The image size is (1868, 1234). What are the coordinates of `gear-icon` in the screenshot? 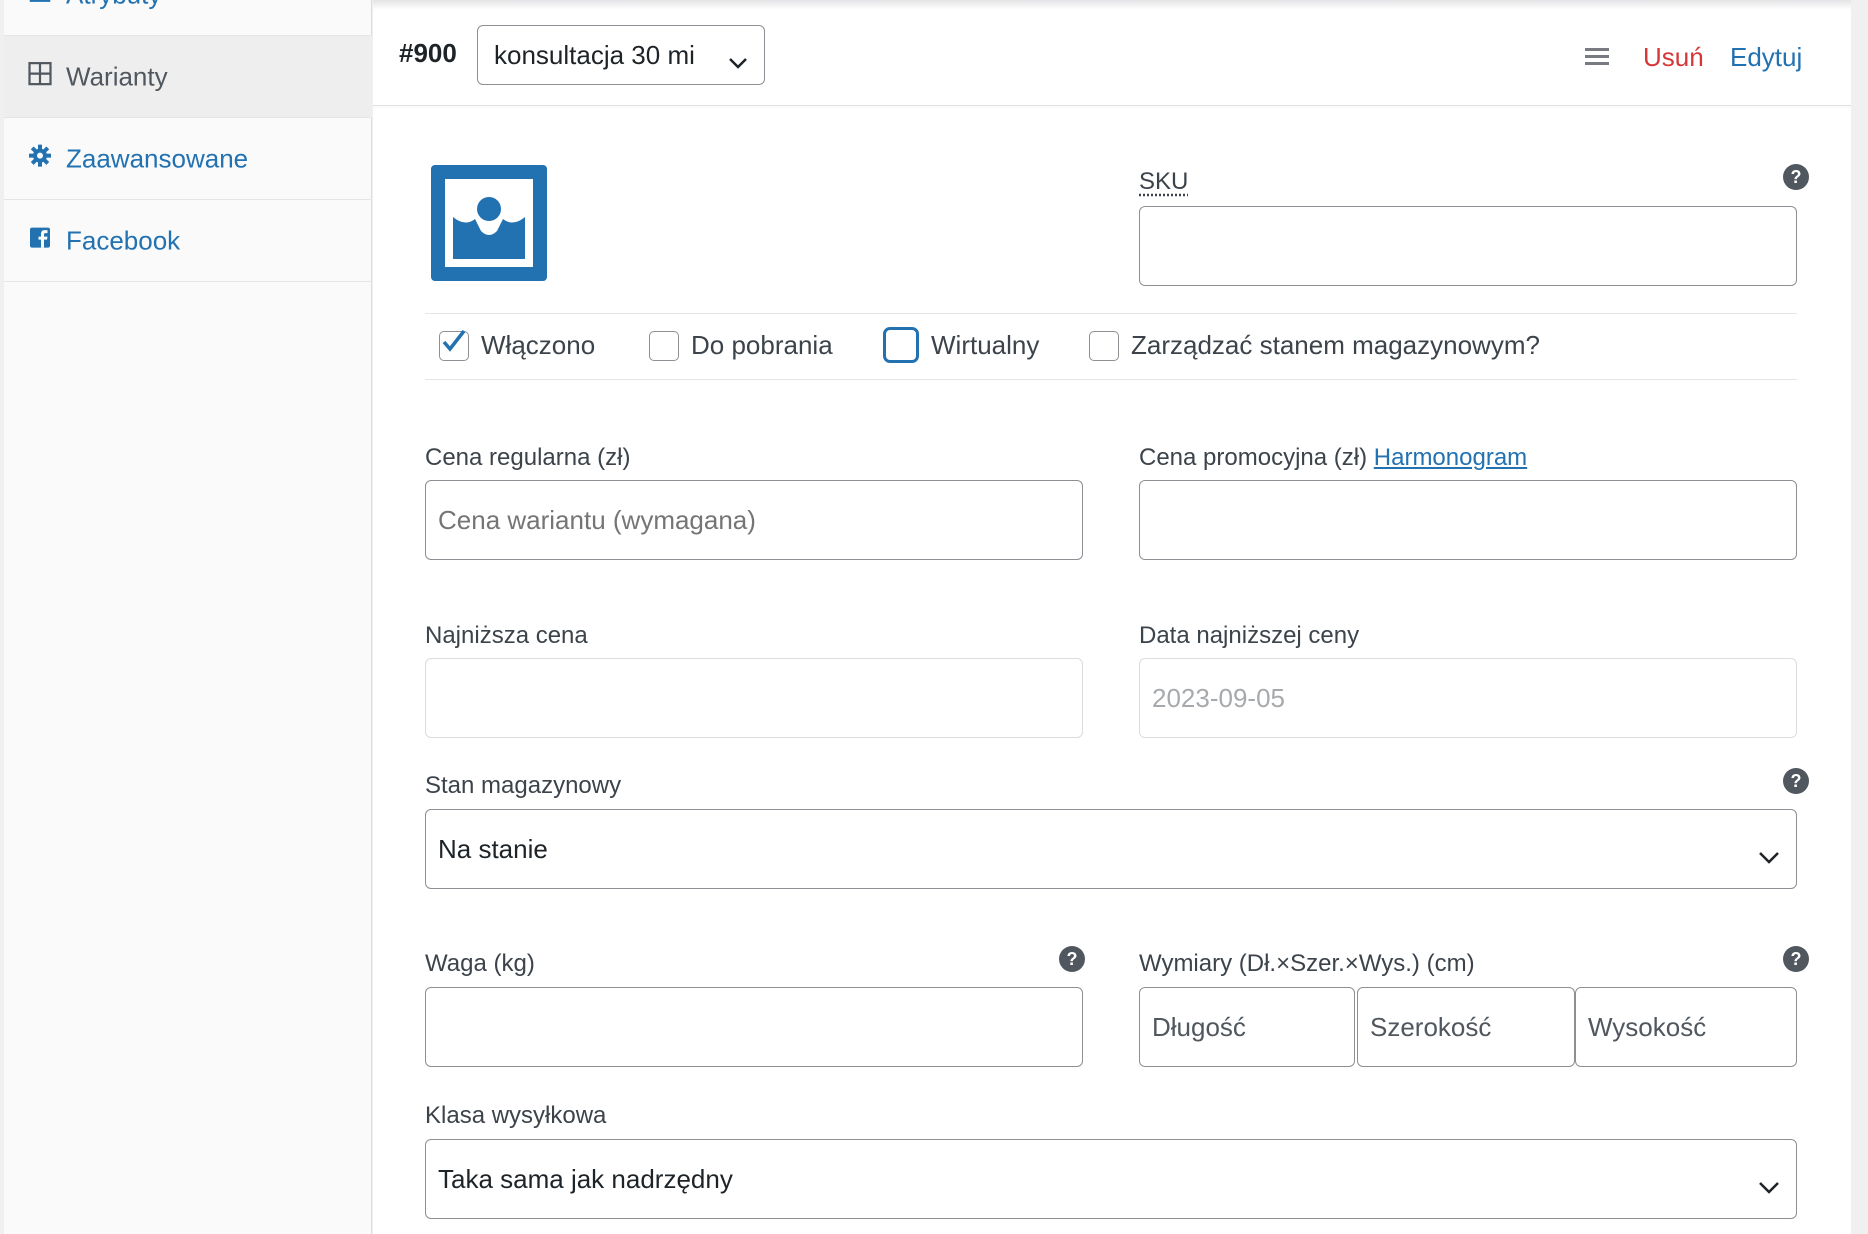 It's located at (40, 155).